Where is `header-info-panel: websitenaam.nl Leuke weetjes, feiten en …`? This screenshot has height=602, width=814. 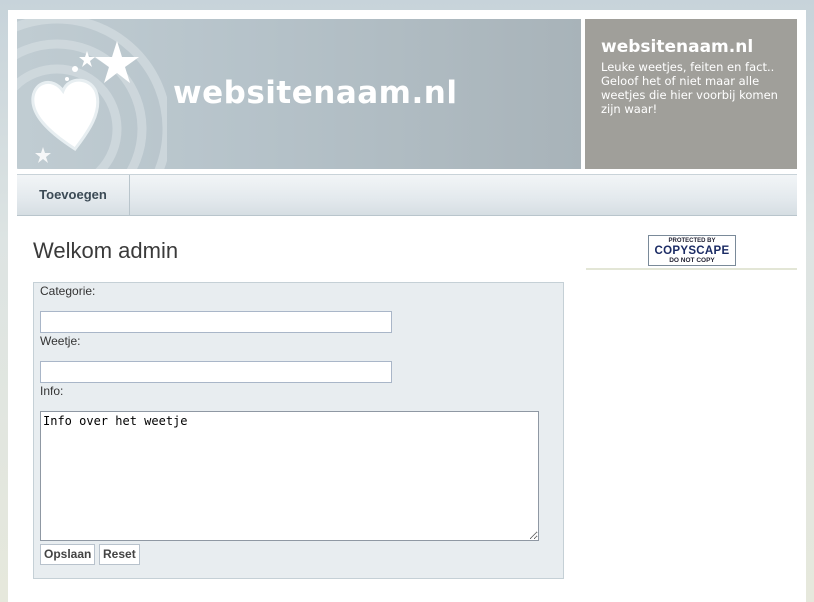 header-info-panel: websitenaam.nl Leuke weetjes, feiten en … is located at coordinates (691, 94).